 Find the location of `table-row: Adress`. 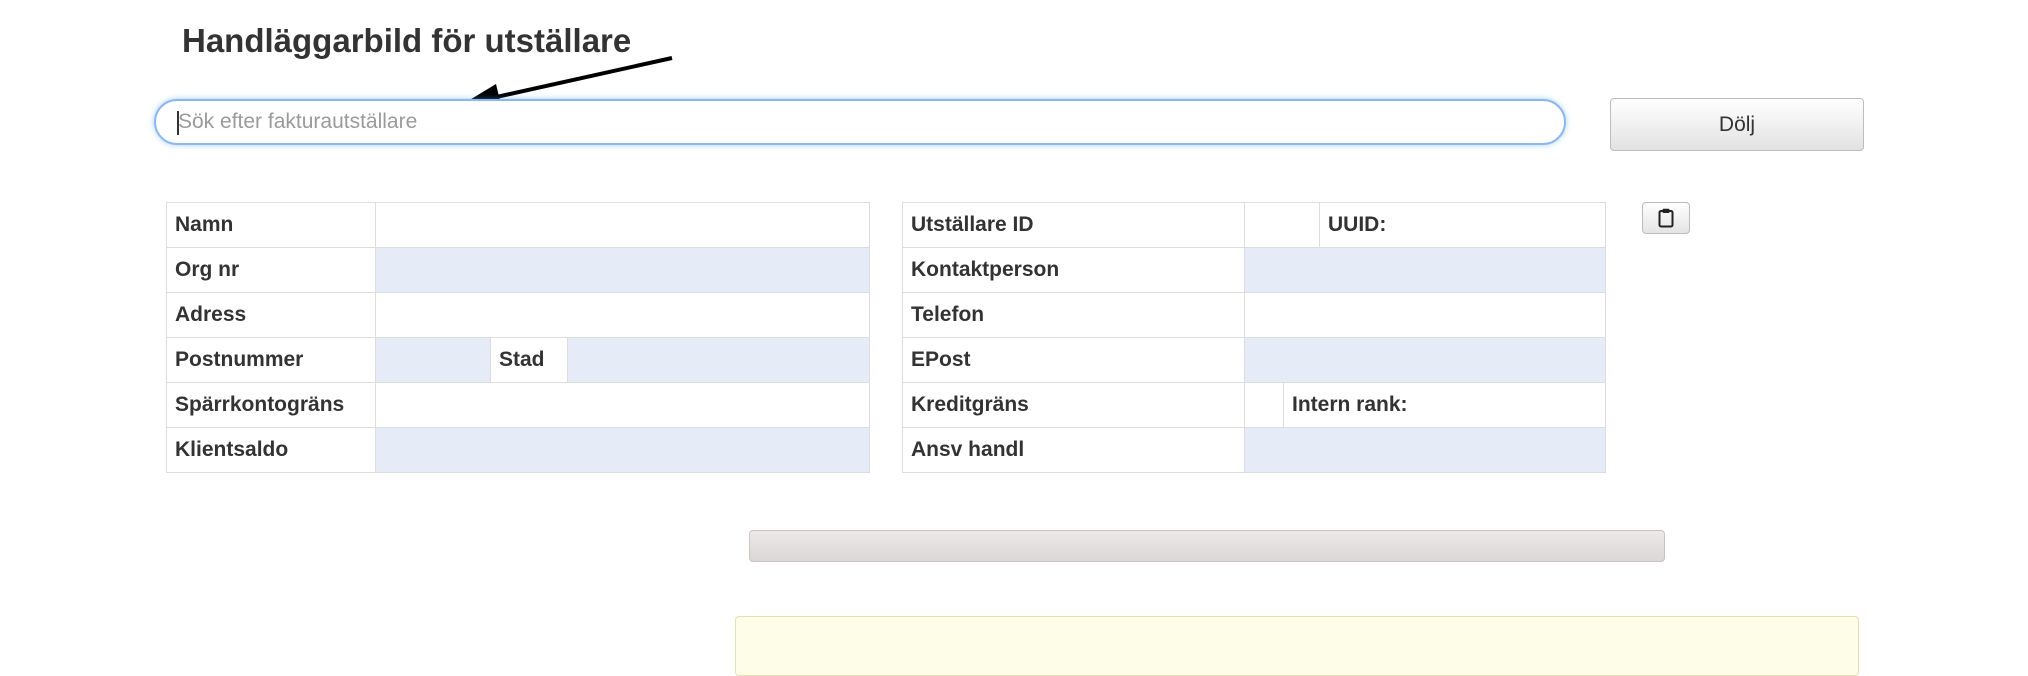

table-row: Adress is located at coordinates (518, 315).